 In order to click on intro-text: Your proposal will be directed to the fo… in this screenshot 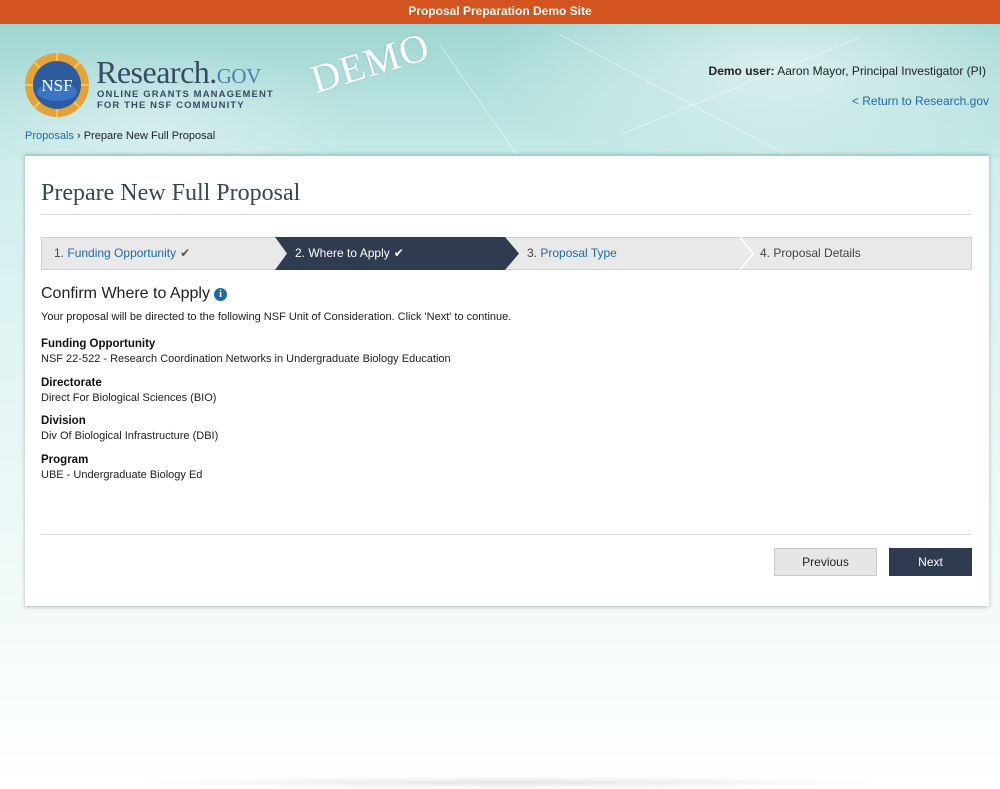, I will do `click(276, 317)`.